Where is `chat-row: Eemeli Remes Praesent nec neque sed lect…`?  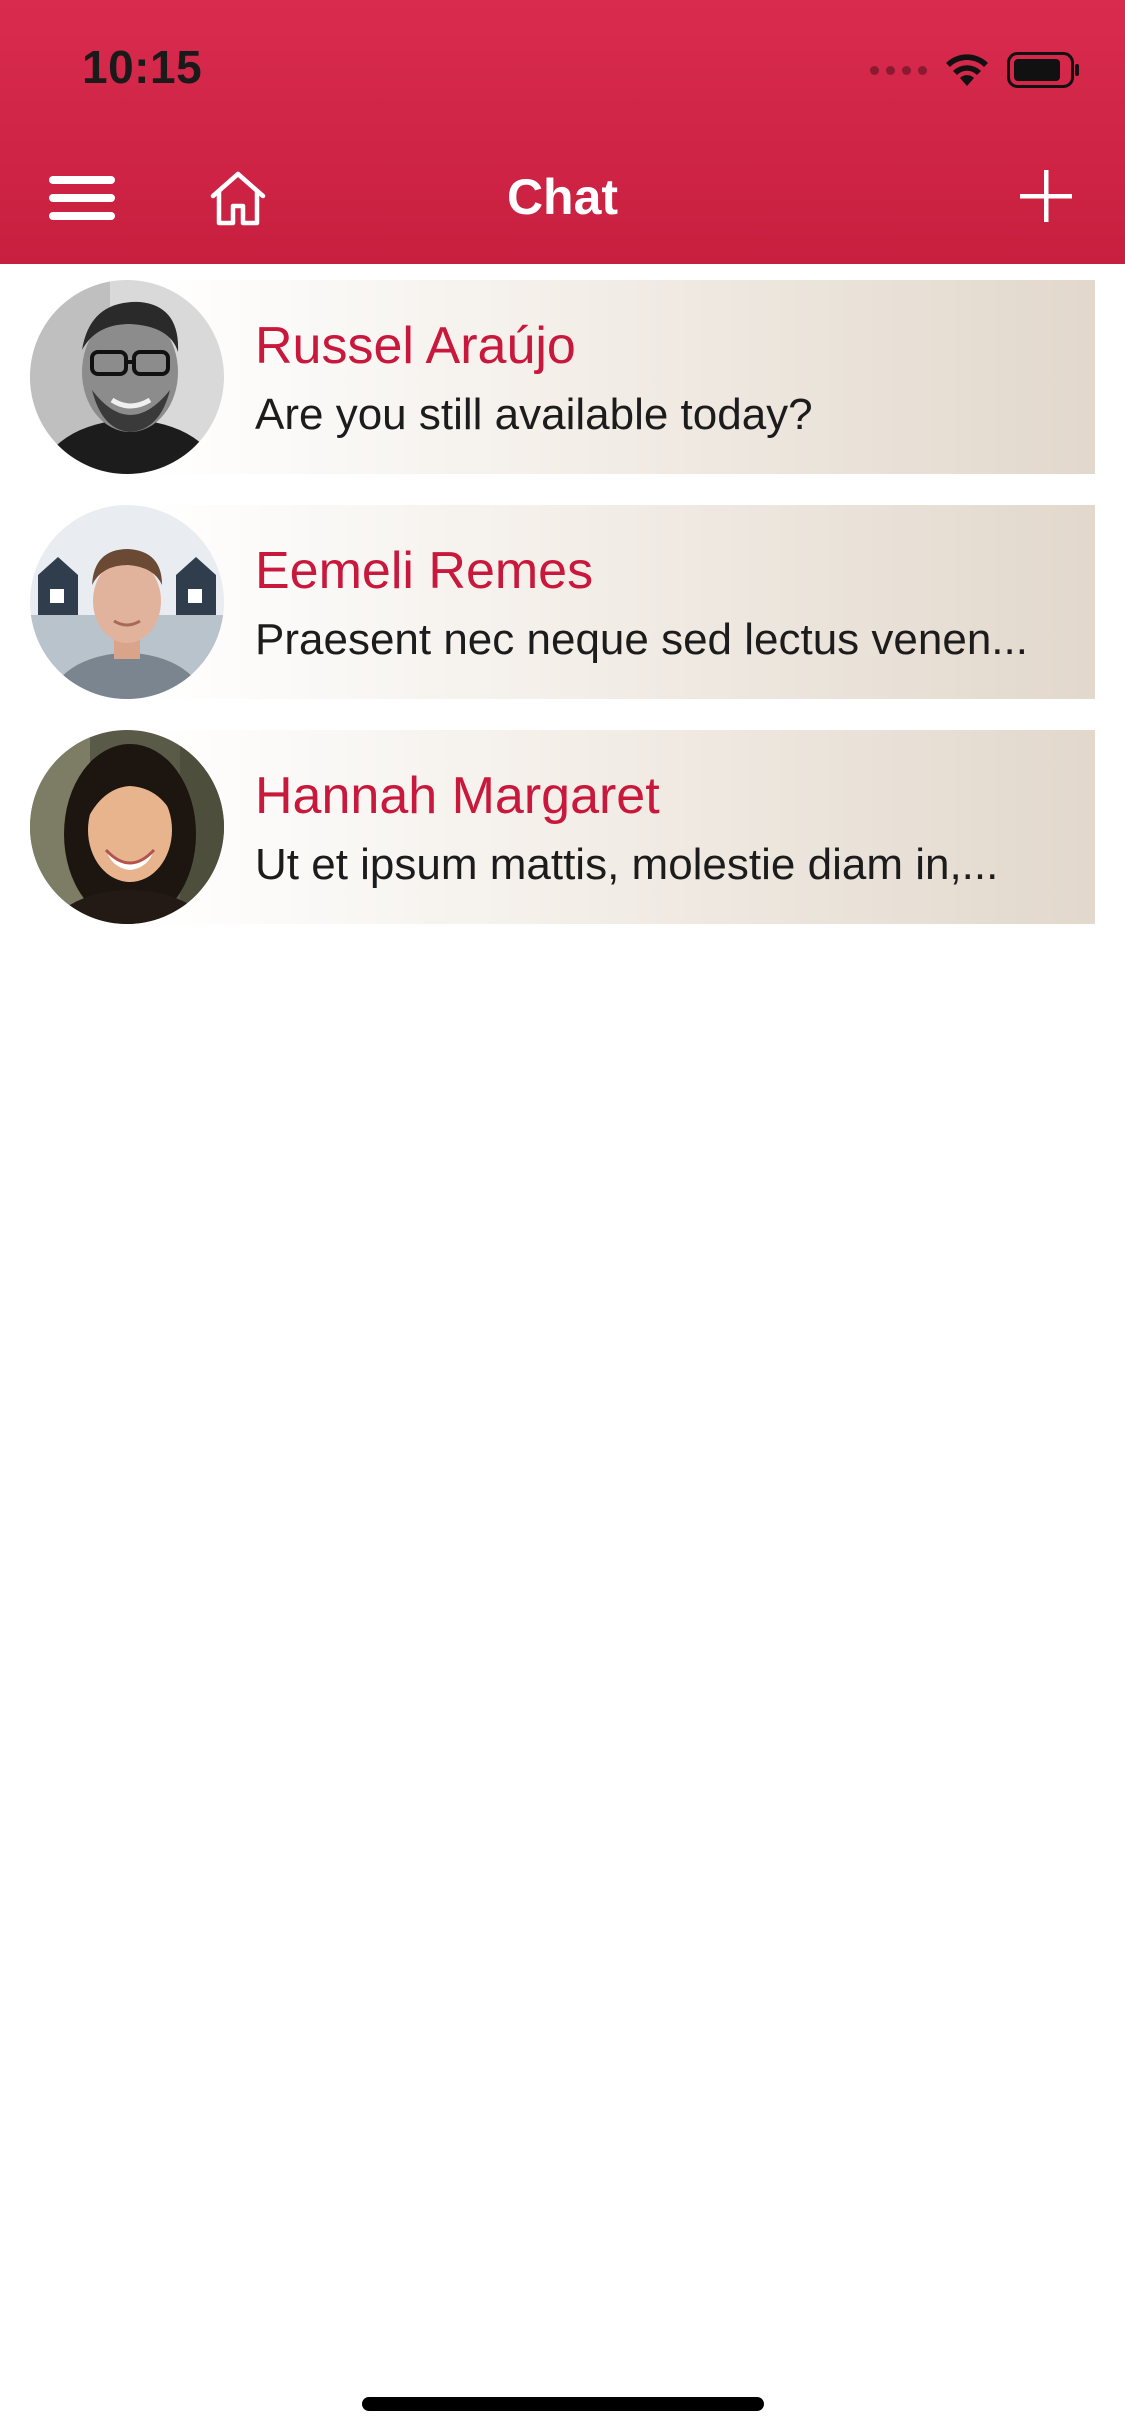 chat-row: Eemeli Remes Praesent nec neque sed lect… is located at coordinates (562, 594).